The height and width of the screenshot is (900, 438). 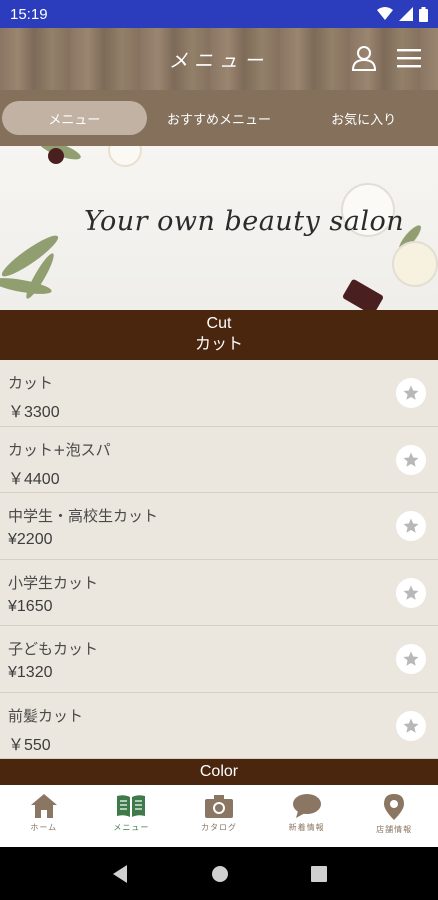 I want to click on tab-favorites: お気に入り, so click(x=363, y=118).